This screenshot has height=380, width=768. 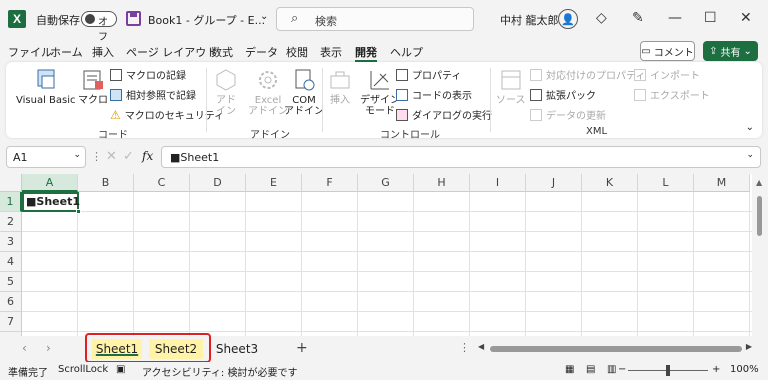 I want to click on comment-icon: ▭, so click(x=646, y=51).